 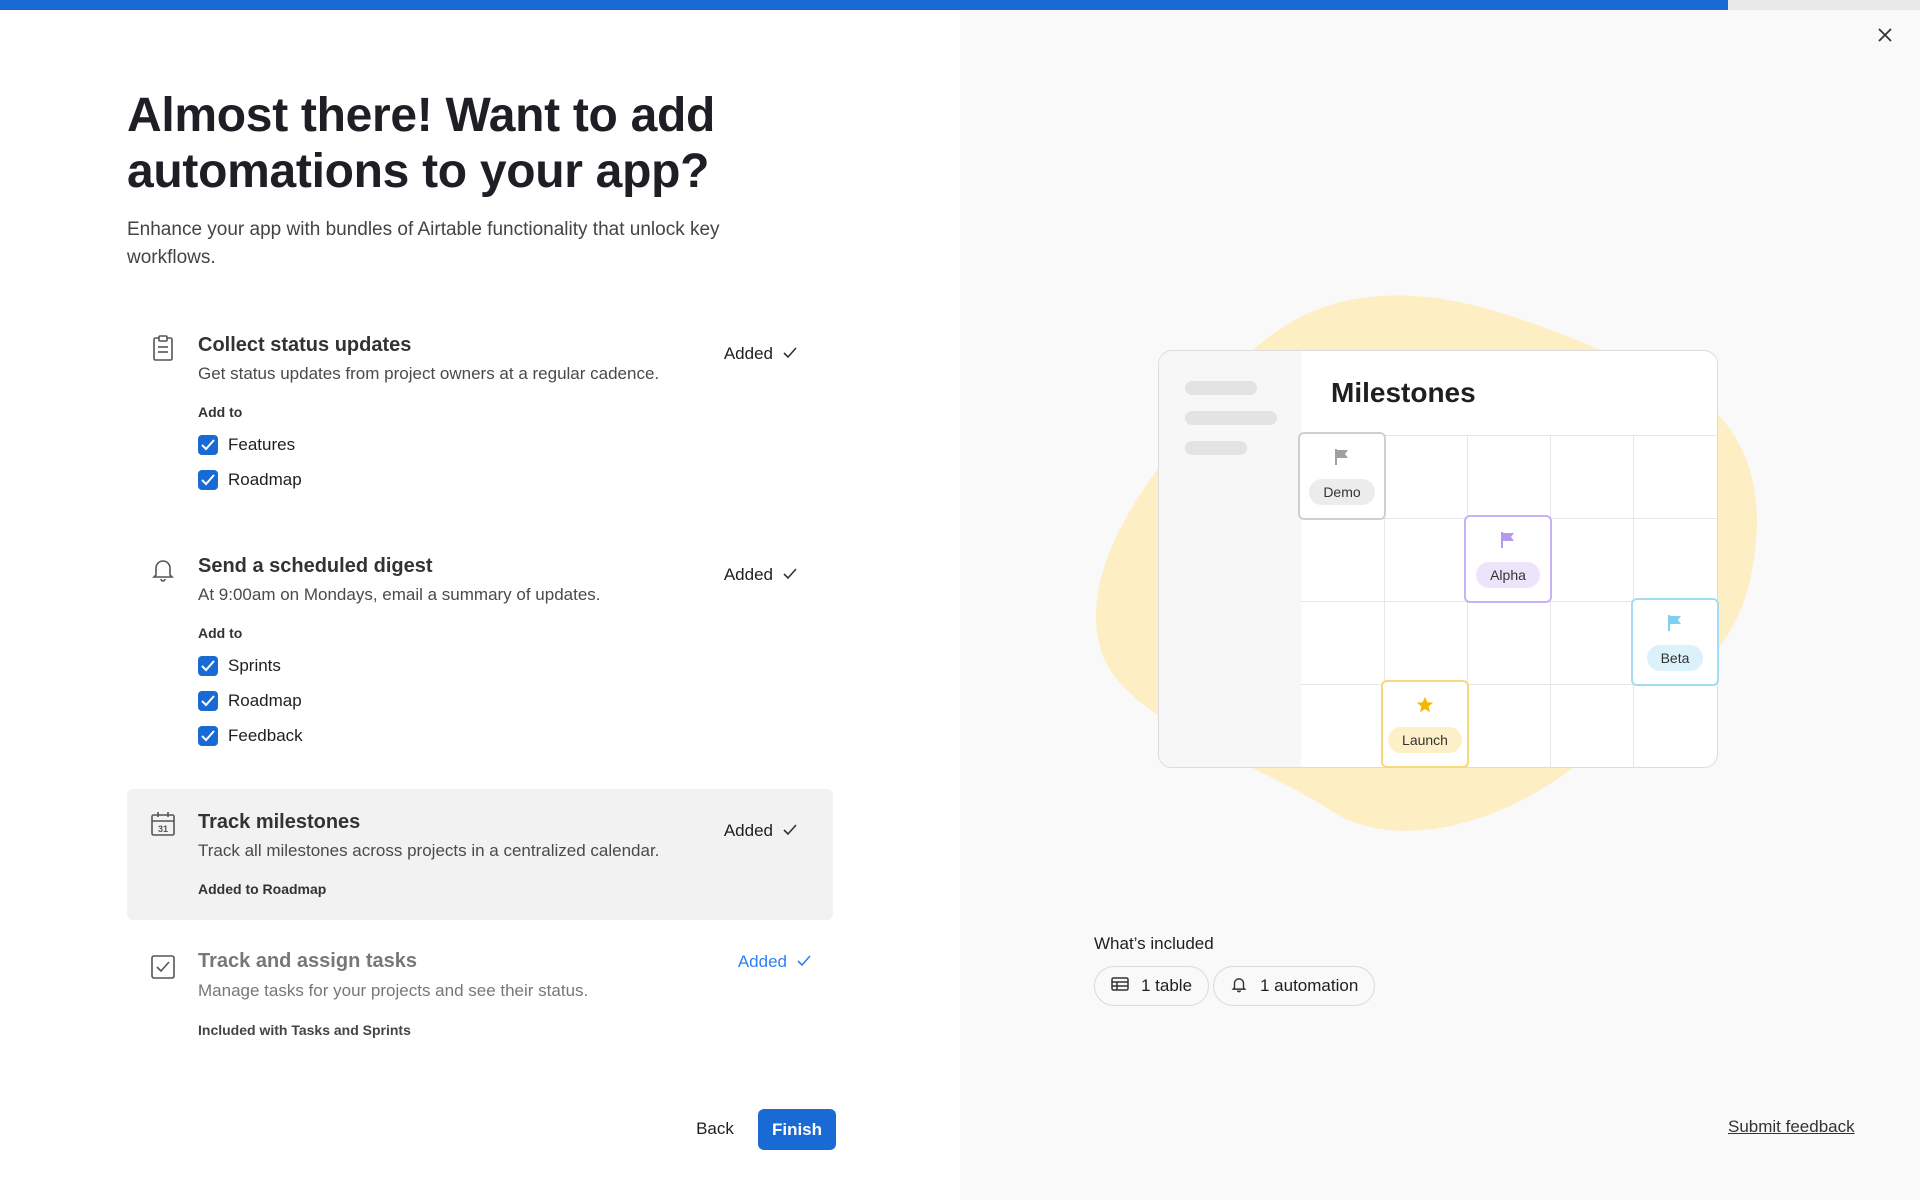 I want to click on bundle-title: Track milestones, so click(x=279, y=822).